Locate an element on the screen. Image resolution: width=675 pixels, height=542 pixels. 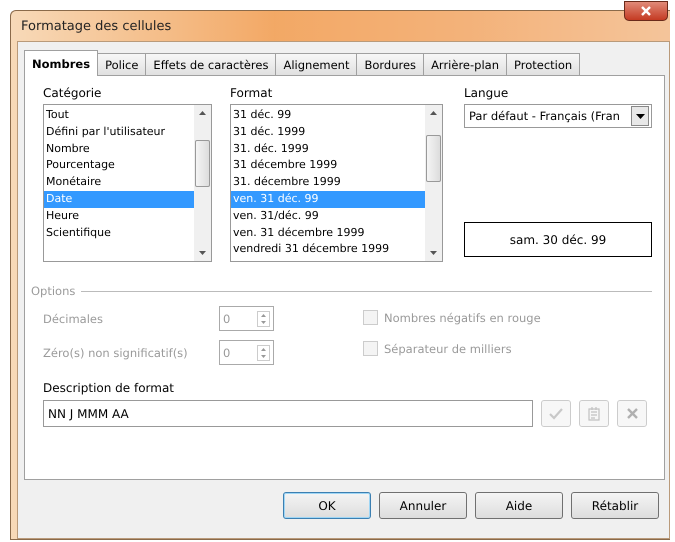
checkmark-icon is located at coordinates (556, 414).